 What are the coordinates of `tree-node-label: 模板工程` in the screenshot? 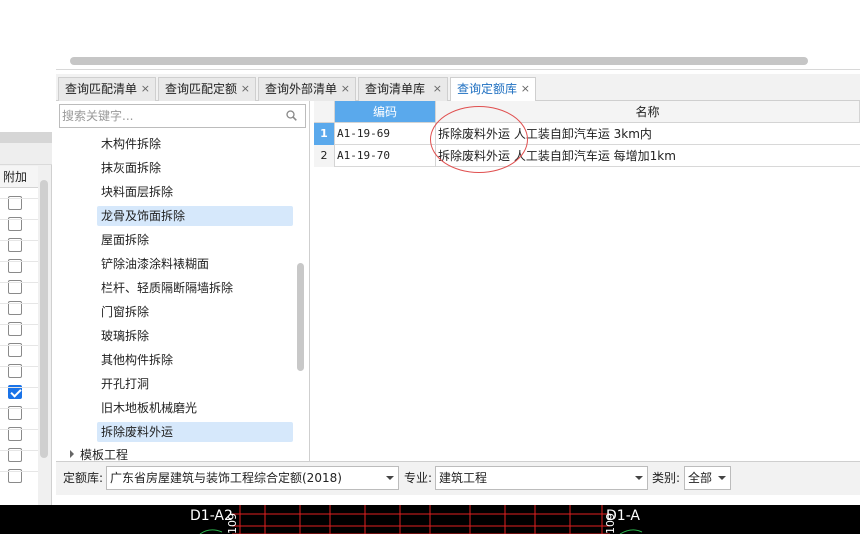 It's located at (104, 455).